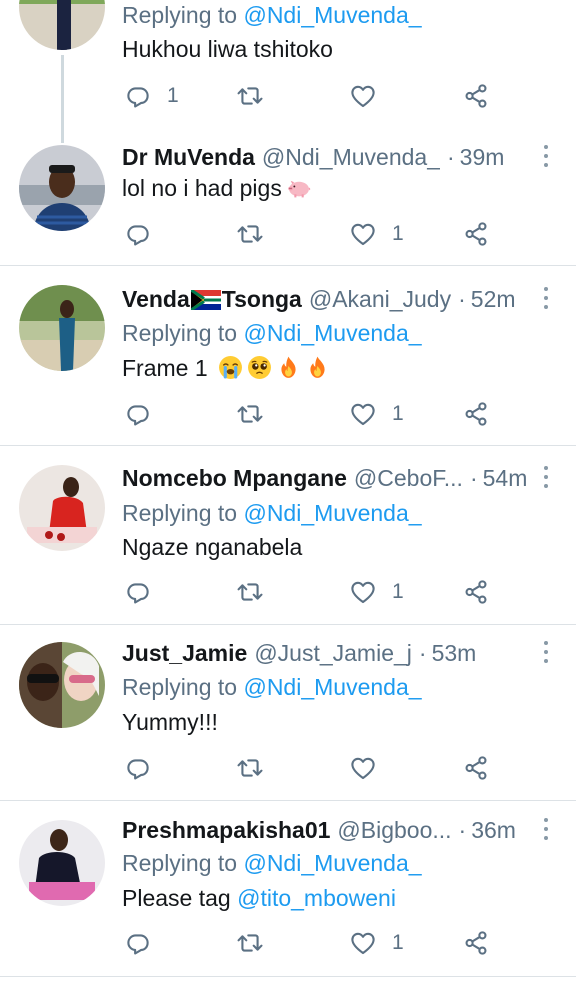  Describe the element at coordinates (226, 830) in the screenshot. I see `display-name: Preshmapakisha01` at that location.